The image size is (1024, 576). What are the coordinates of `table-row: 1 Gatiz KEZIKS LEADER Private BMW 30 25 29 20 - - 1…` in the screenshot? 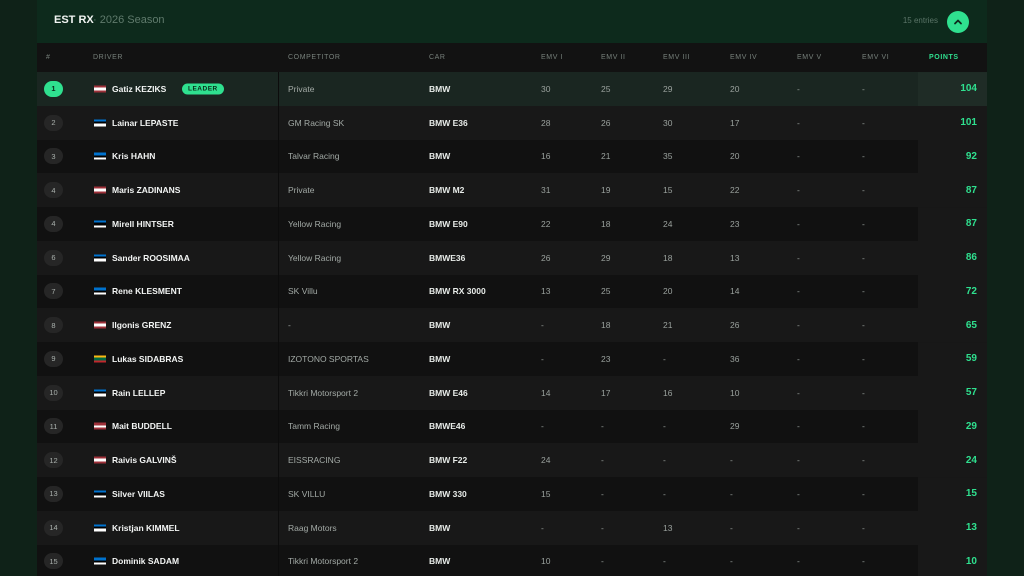 It's located at (512, 89).